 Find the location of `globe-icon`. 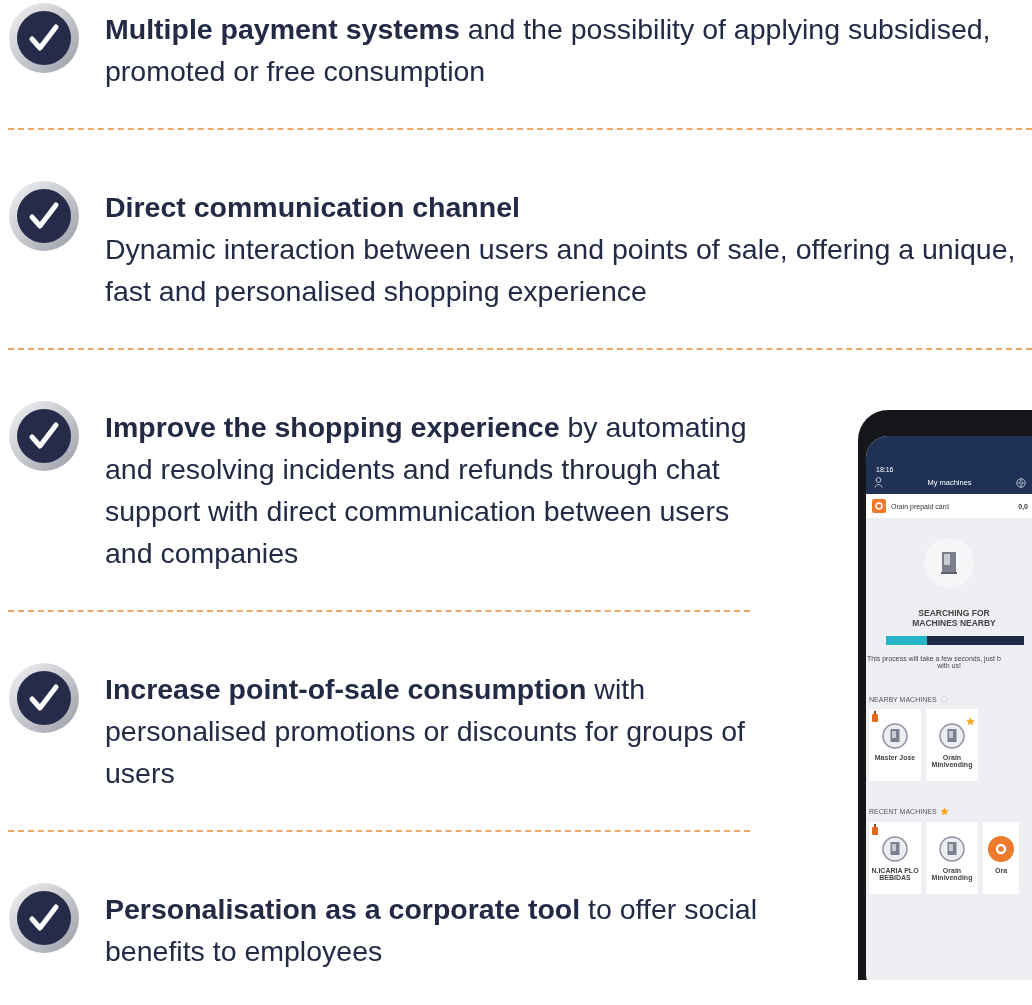

globe-icon is located at coordinates (1021, 482).